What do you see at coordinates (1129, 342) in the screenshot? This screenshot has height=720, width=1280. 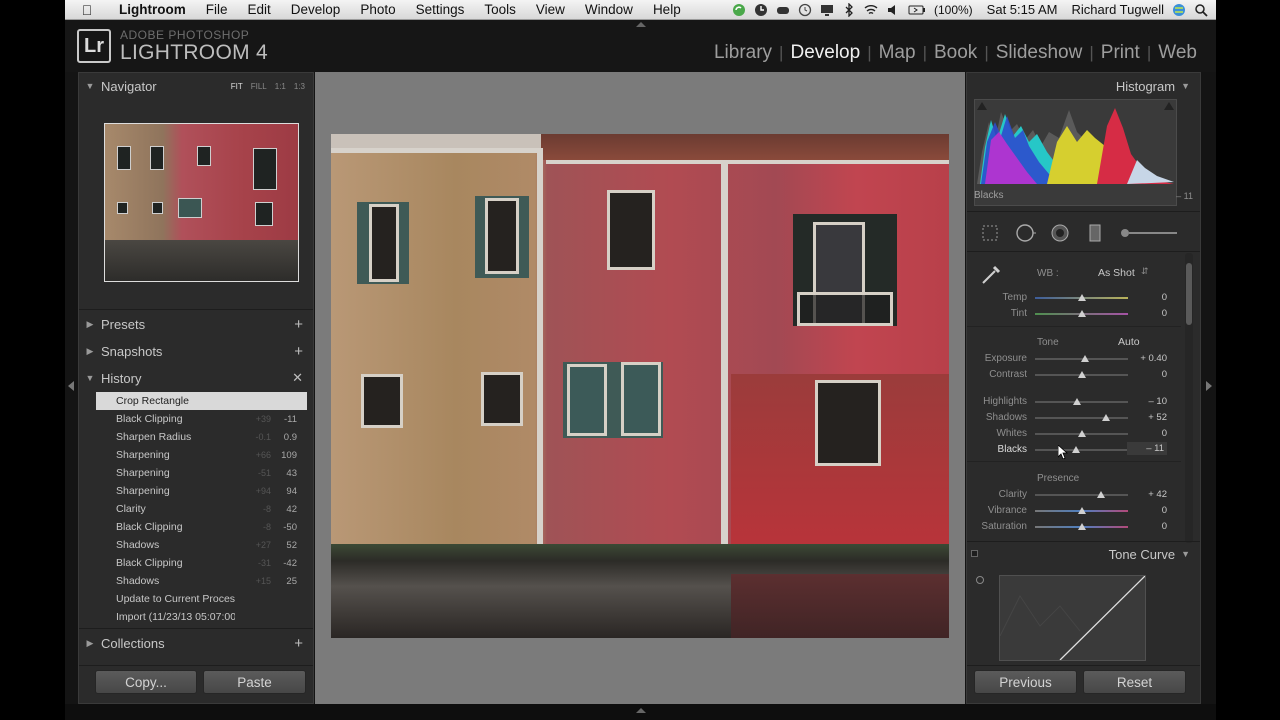 I see `auto-tone-button: Auto` at bounding box center [1129, 342].